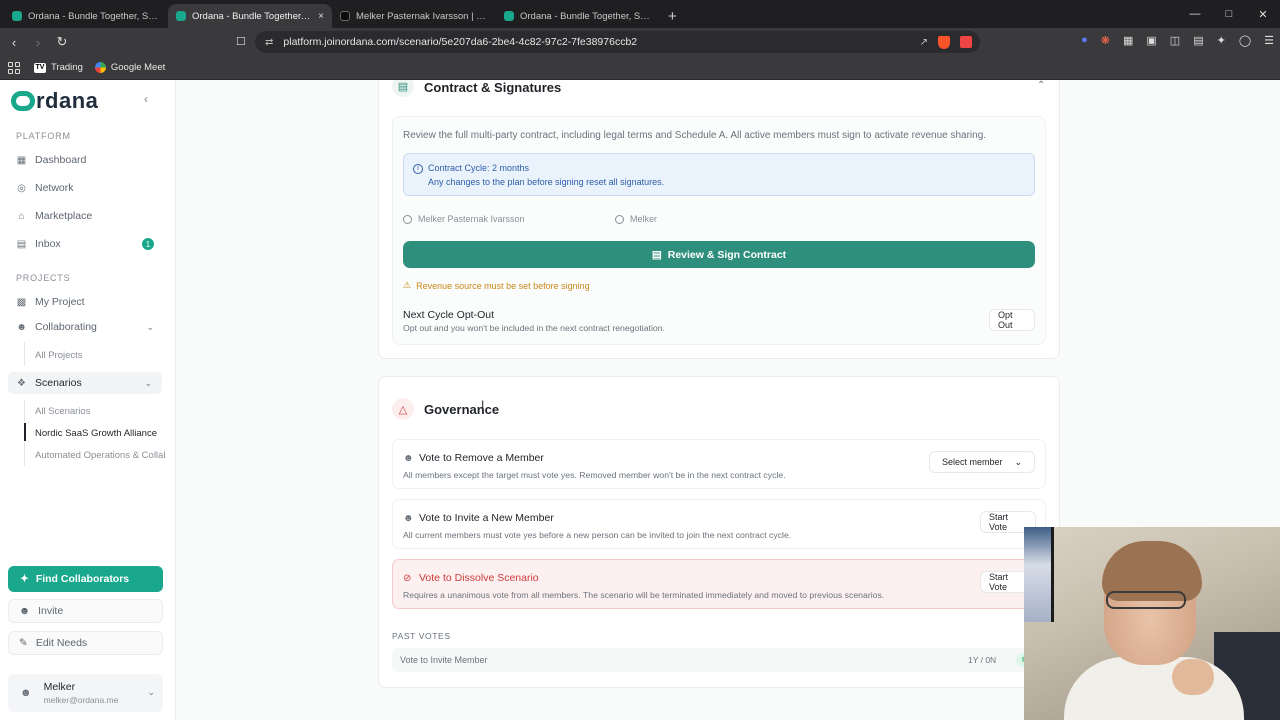 This screenshot has width=1280, height=720. I want to click on window-controls: — □ ✕, so click(1229, 14).